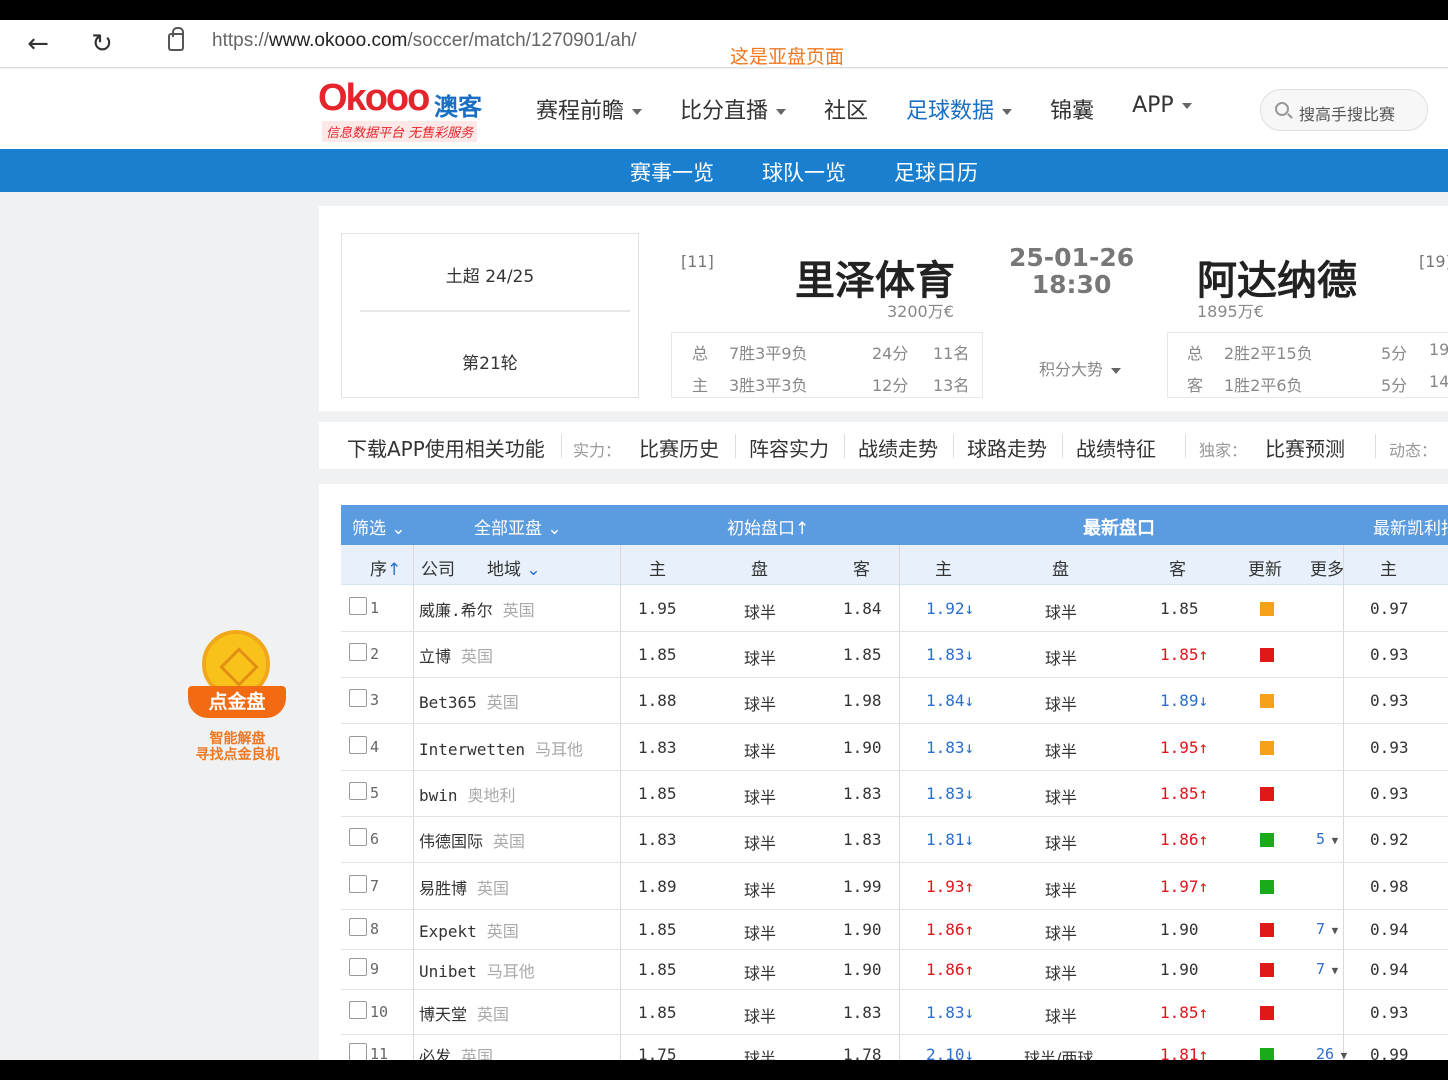  Describe the element at coordinates (733, 109) in the screenshot. I see `nav-live-score: 比分直播` at that location.